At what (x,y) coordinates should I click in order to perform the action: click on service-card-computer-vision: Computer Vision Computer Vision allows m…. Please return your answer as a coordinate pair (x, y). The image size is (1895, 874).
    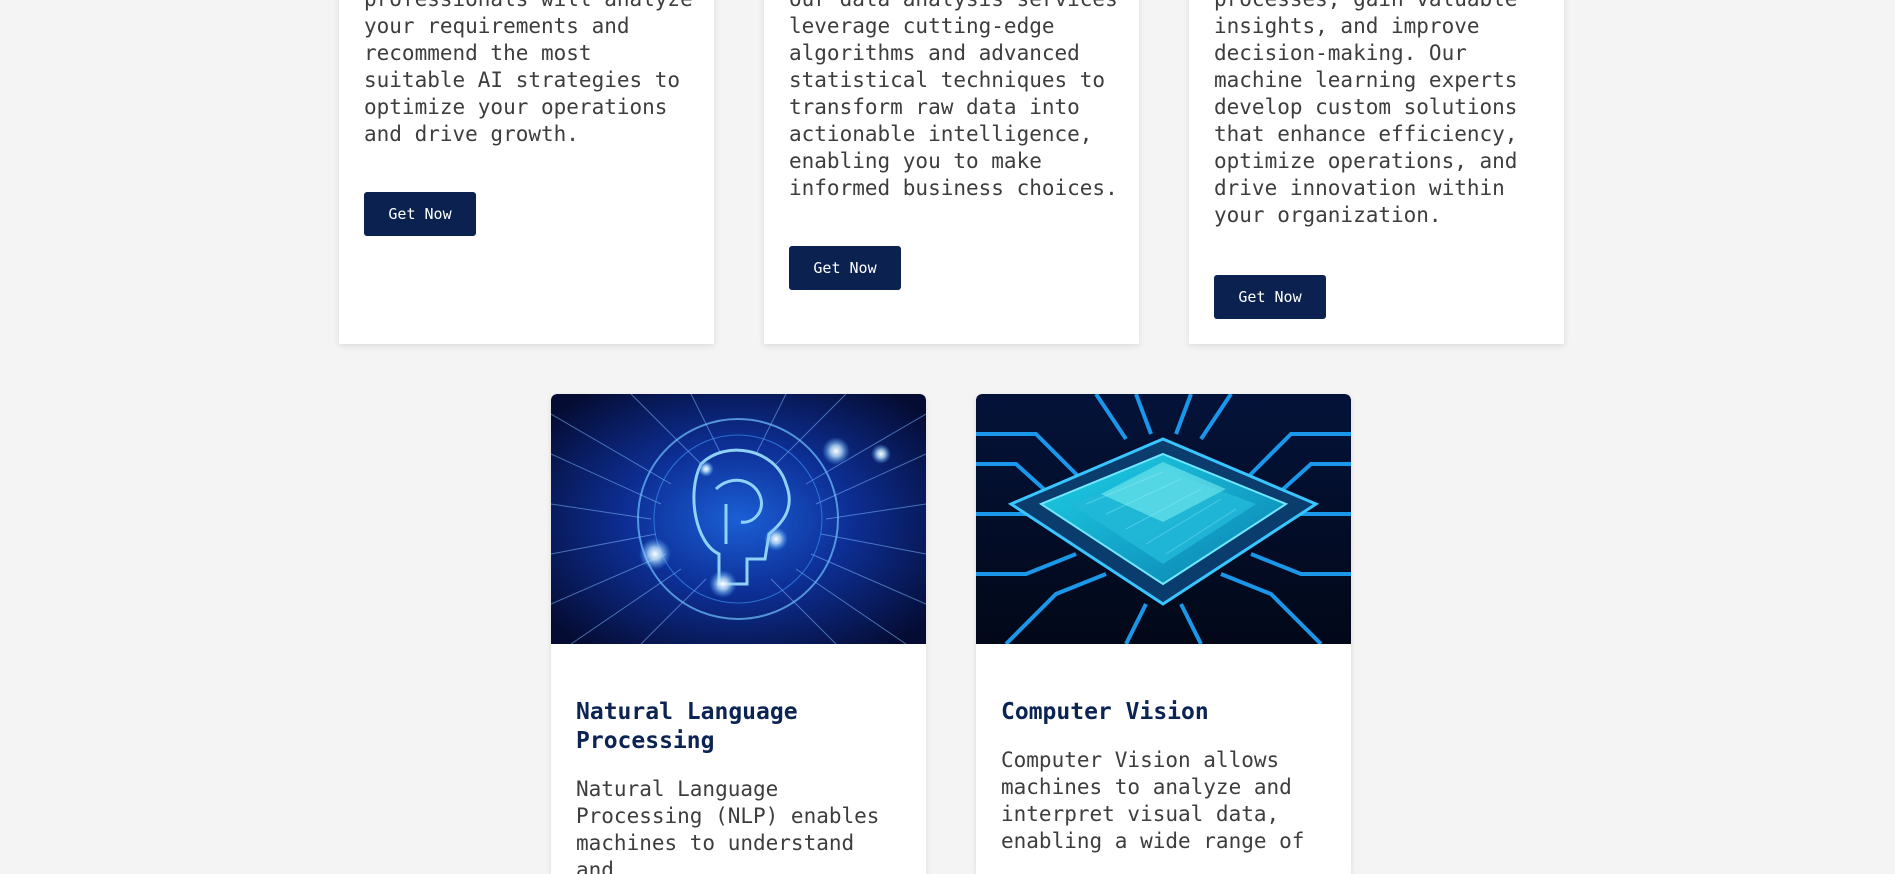
    Looking at the image, I should click on (1163, 634).